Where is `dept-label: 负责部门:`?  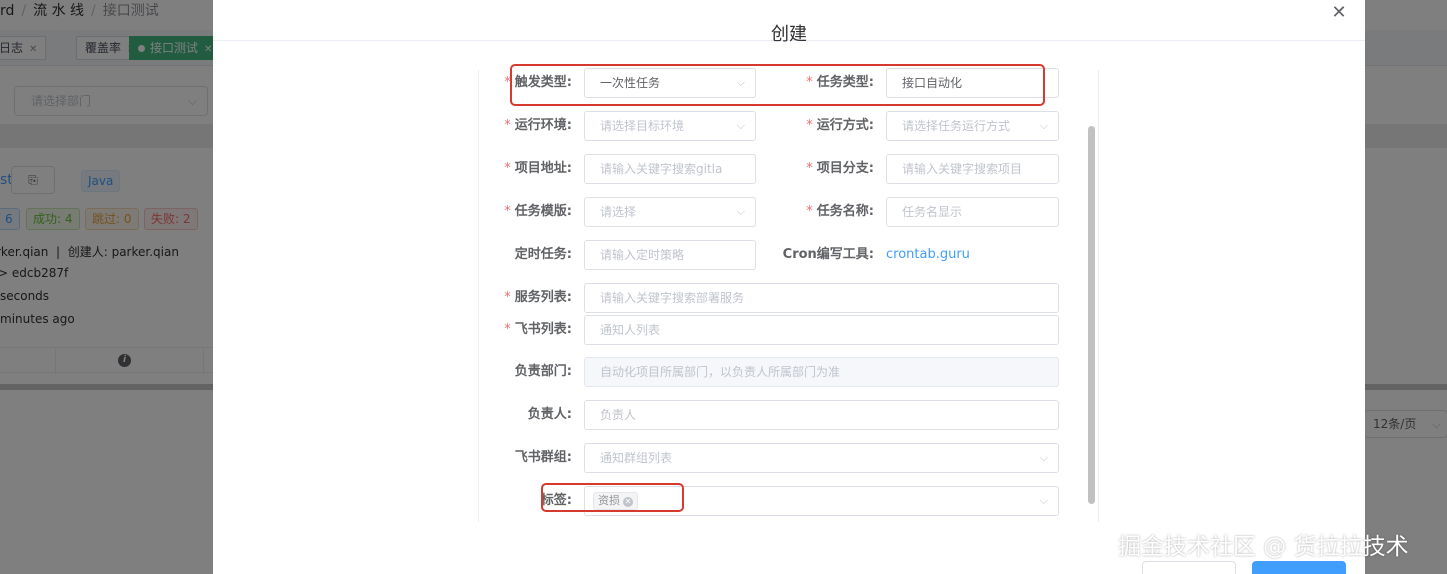
dept-label: 负责部门: is located at coordinates (543, 371).